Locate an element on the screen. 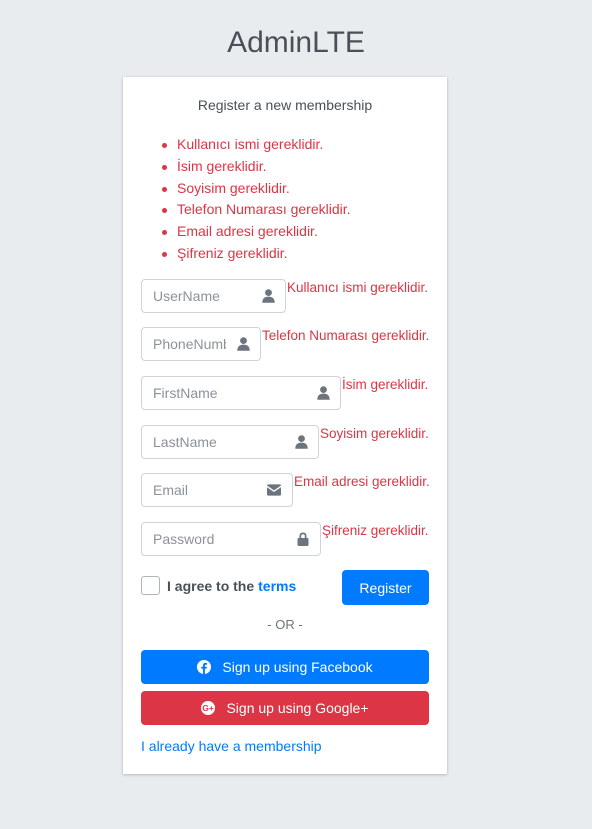 This screenshot has height=829, width=592. app-logo: AdminLTE is located at coordinates (296, 43).